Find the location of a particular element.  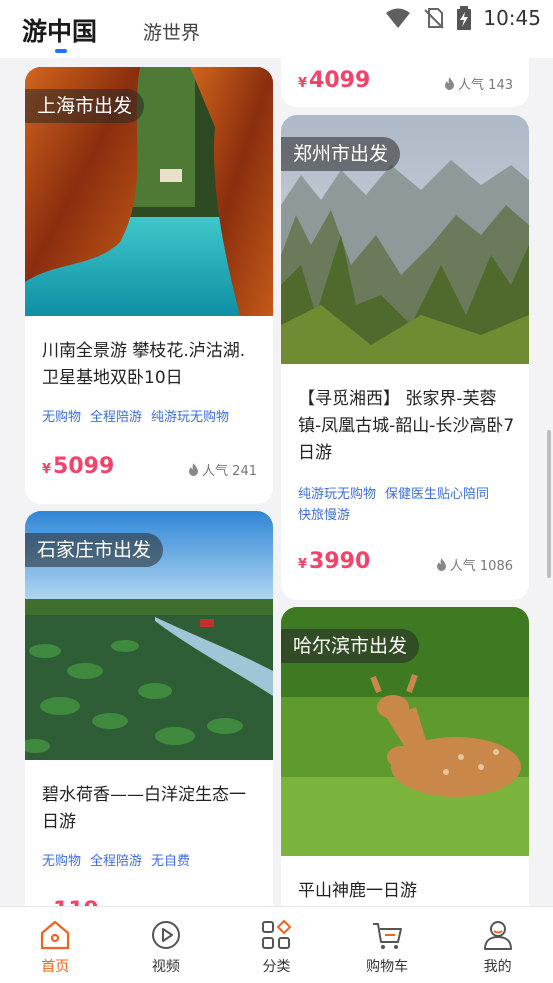

popularity: 人气 143 is located at coordinates (478, 83).